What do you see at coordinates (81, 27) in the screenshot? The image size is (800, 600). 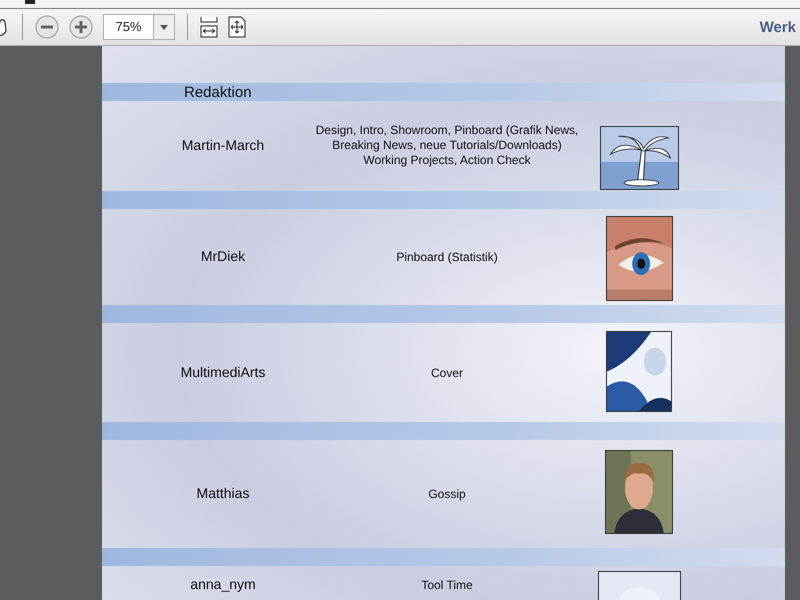 I see `zoom-in-icon` at bounding box center [81, 27].